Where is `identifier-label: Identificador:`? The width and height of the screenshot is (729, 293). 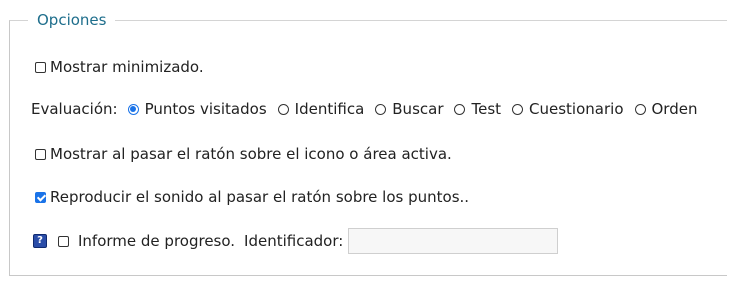 identifier-label: Identificador: is located at coordinates (294, 241).